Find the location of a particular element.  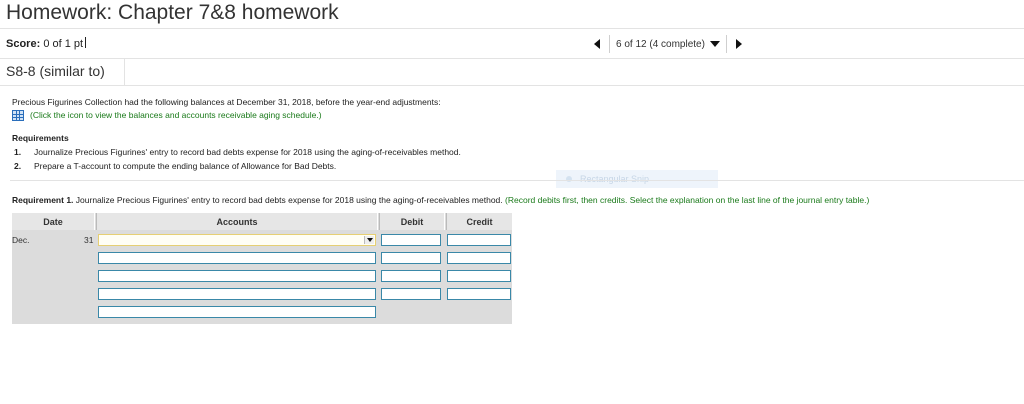

dropdown-arrow-icon is located at coordinates (369, 240).